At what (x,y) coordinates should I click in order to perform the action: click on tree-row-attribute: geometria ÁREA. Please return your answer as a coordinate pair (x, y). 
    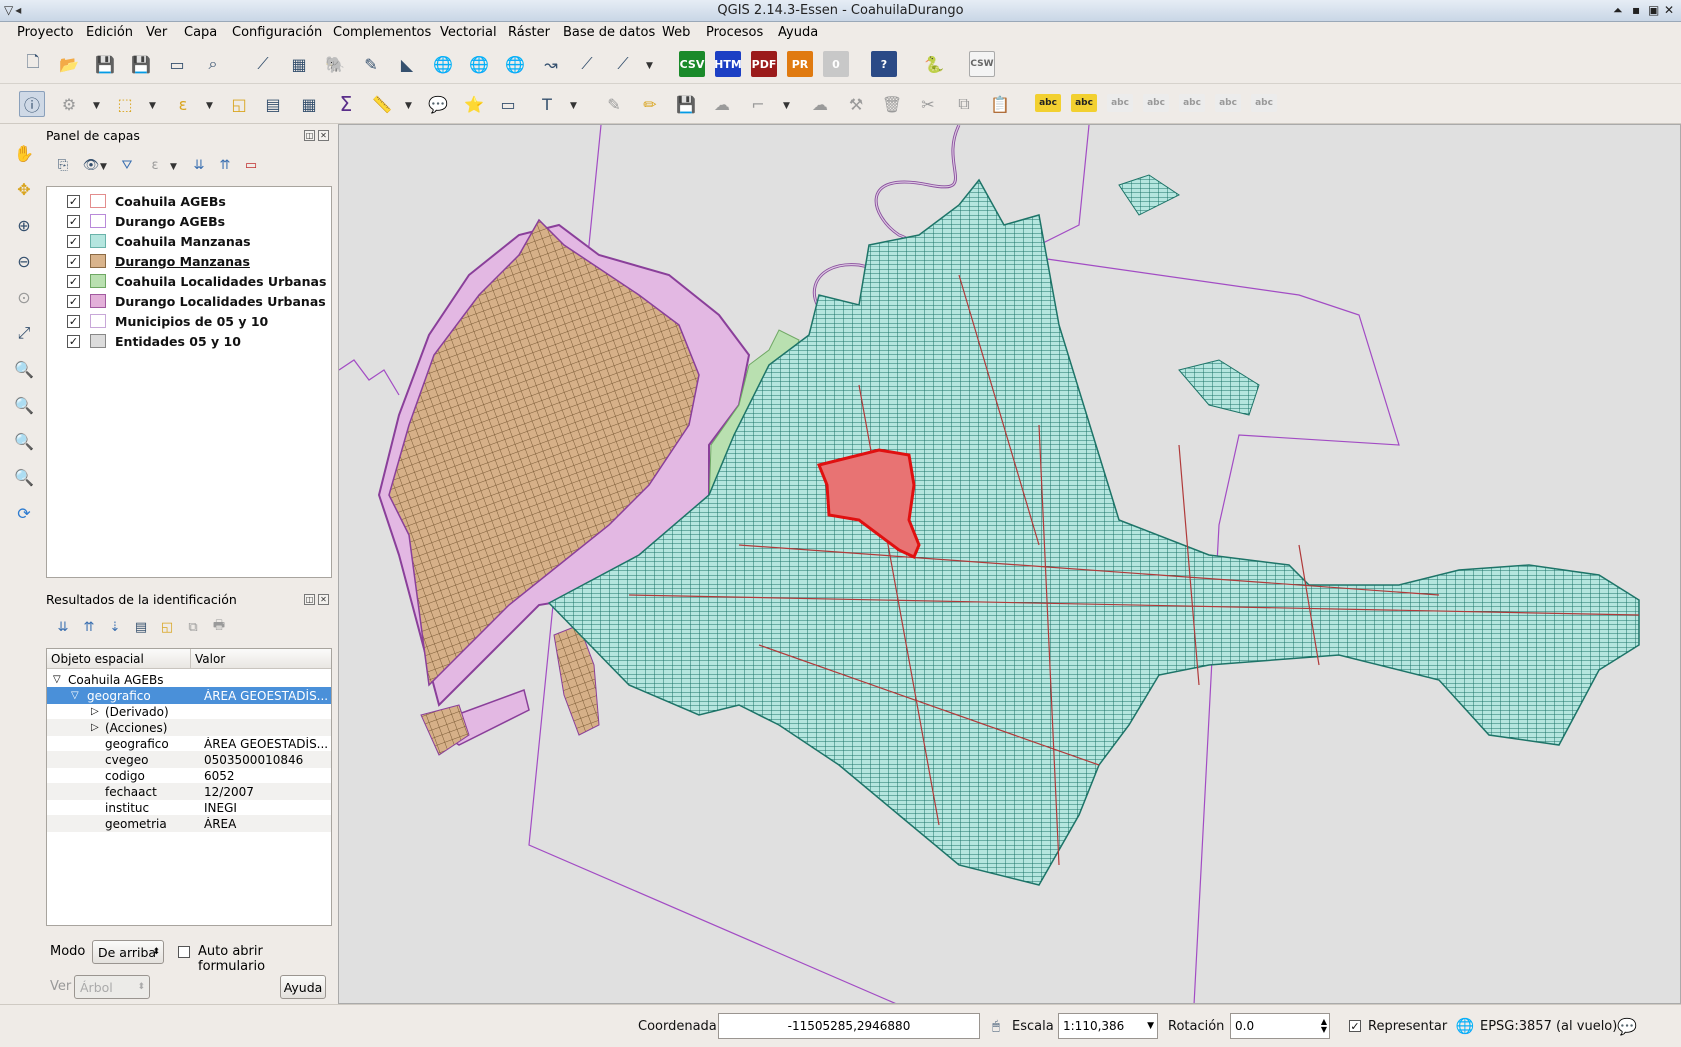
    Looking at the image, I should click on (189, 823).